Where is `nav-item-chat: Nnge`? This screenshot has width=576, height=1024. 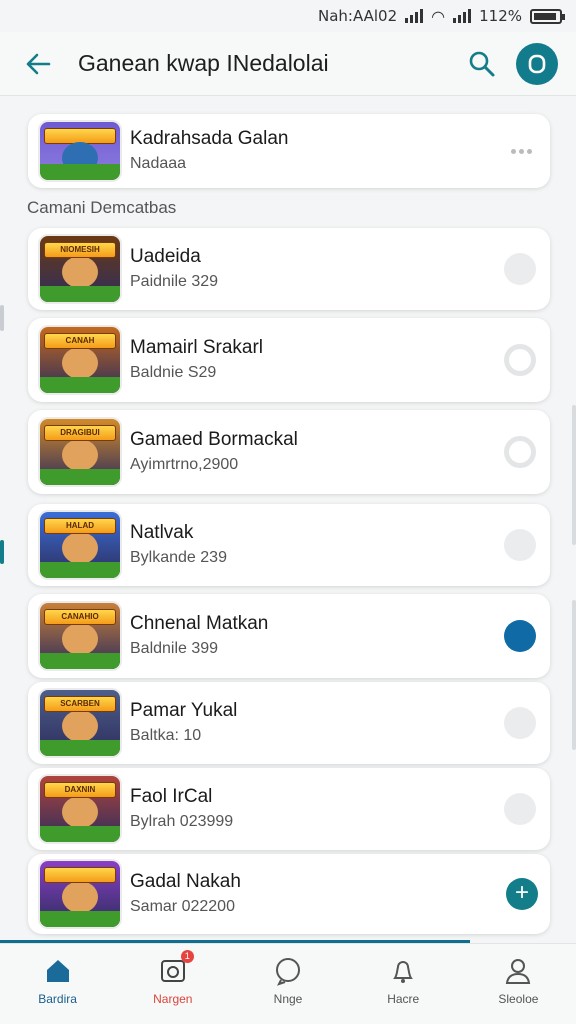
nav-item-chat: Nnge is located at coordinates (287, 984).